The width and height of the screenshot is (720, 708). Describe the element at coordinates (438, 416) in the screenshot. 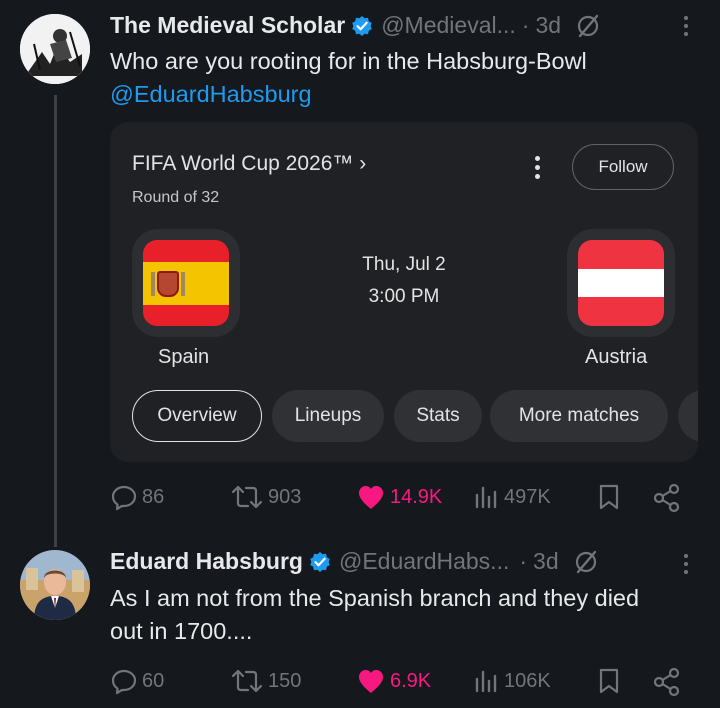

I see `tab-stats: Stats` at that location.